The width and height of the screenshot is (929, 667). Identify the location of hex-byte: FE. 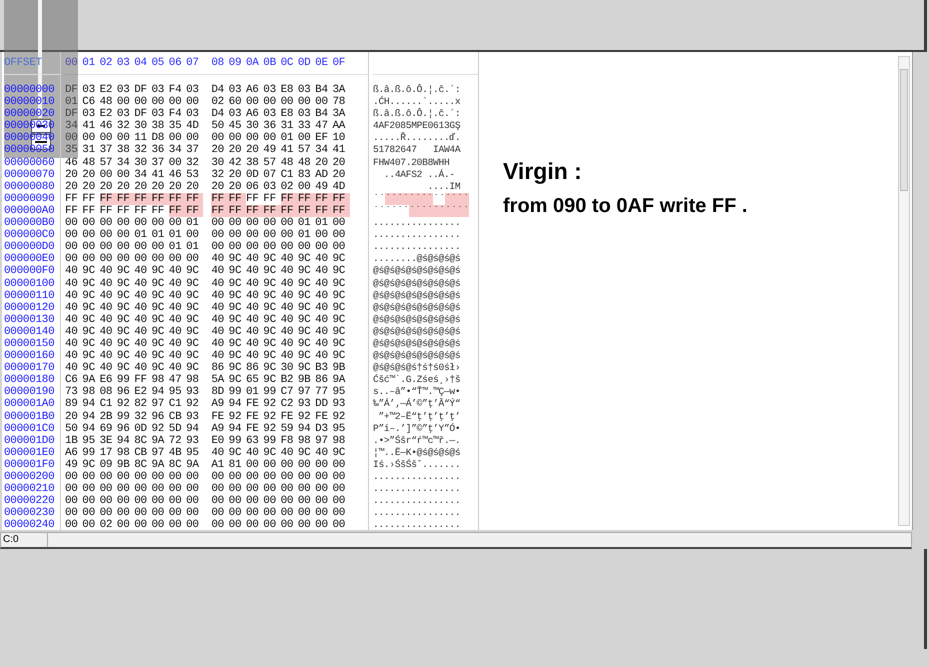
(253, 428).